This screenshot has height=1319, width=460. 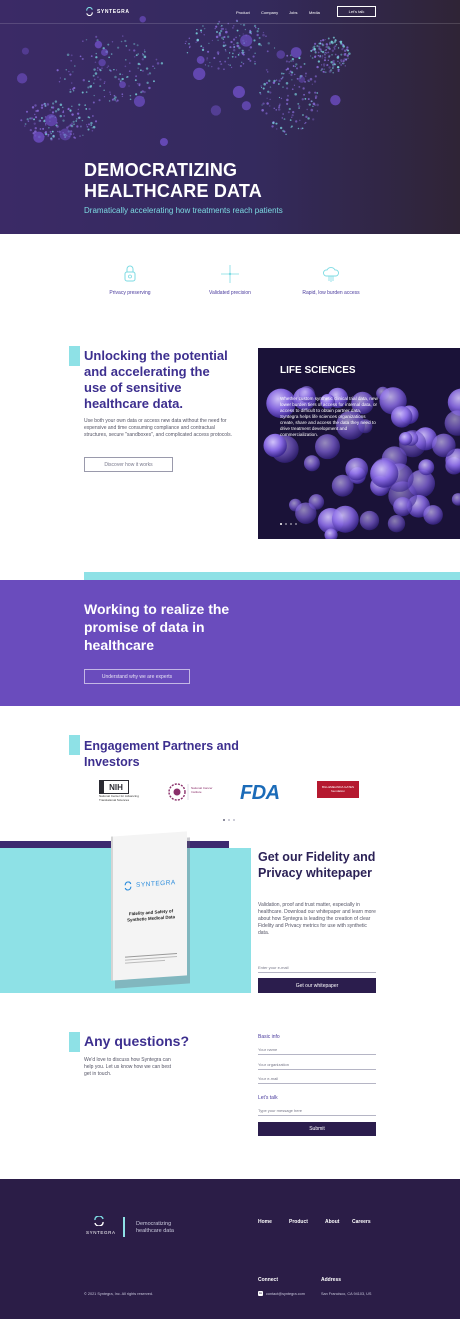 I want to click on footer-nav-about: About, so click(x=332, y=1222).